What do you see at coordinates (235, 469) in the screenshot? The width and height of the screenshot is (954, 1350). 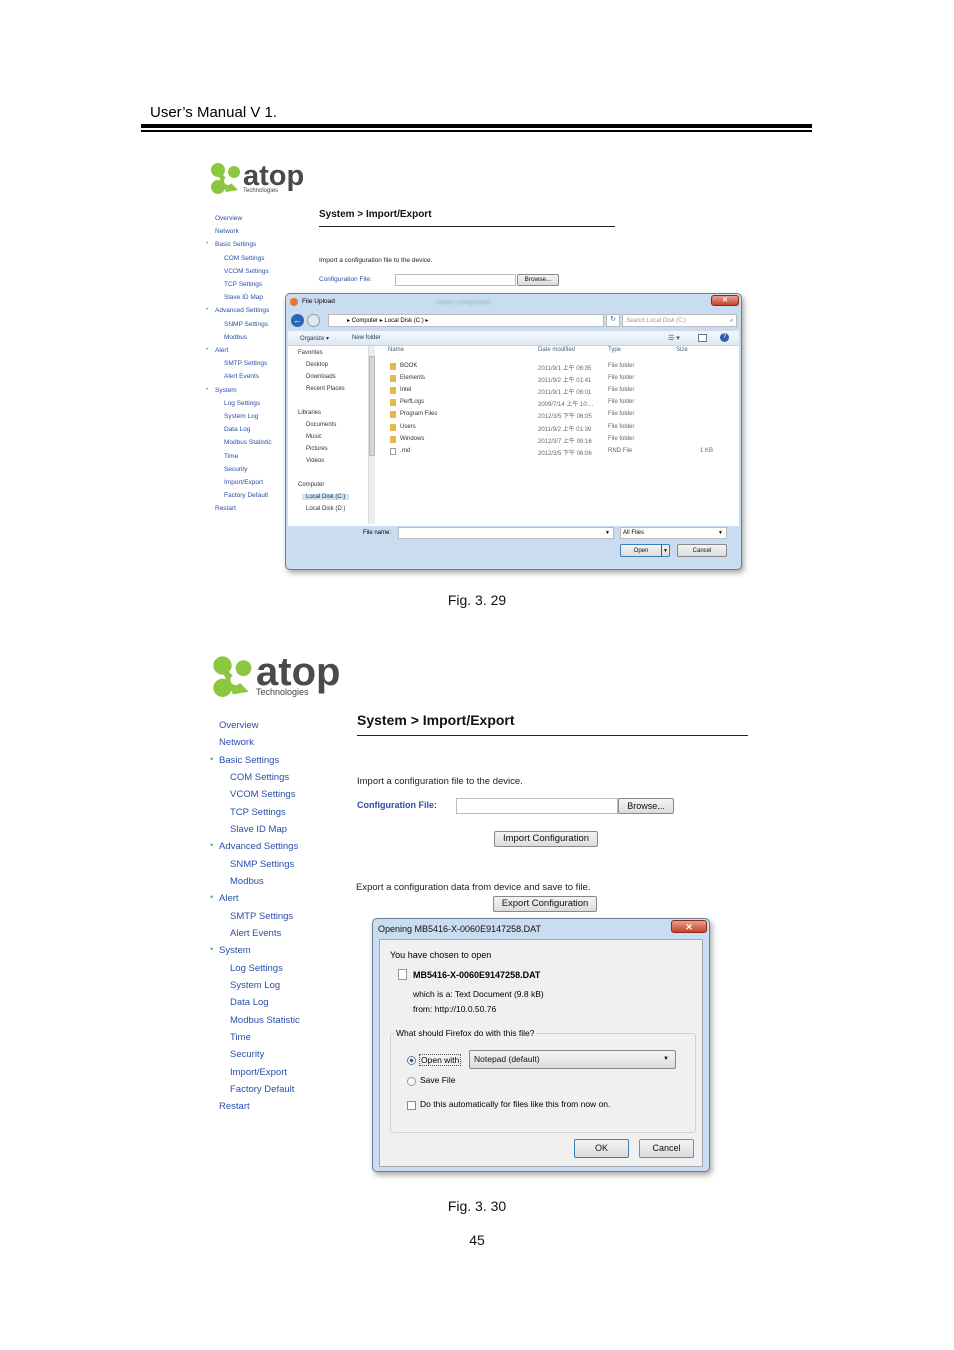 I see `sidebar-item: Security` at bounding box center [235, 469].